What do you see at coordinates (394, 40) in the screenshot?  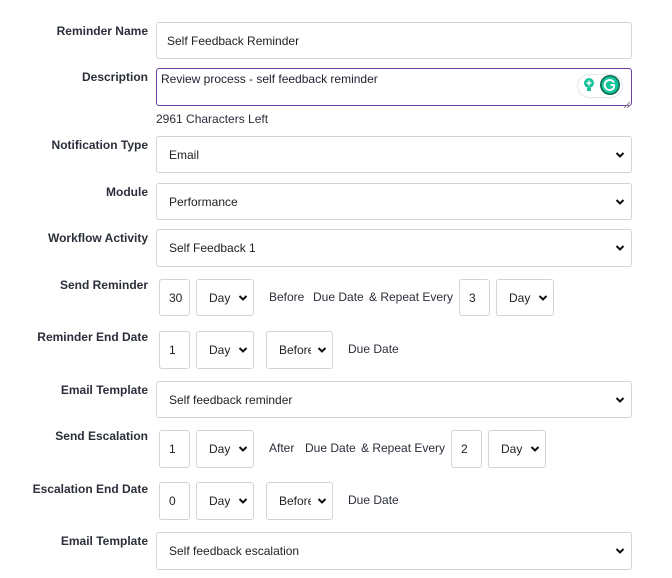 I see `reminder-name-input: Self Feedback Reminder` at bounding box center [394, 40].